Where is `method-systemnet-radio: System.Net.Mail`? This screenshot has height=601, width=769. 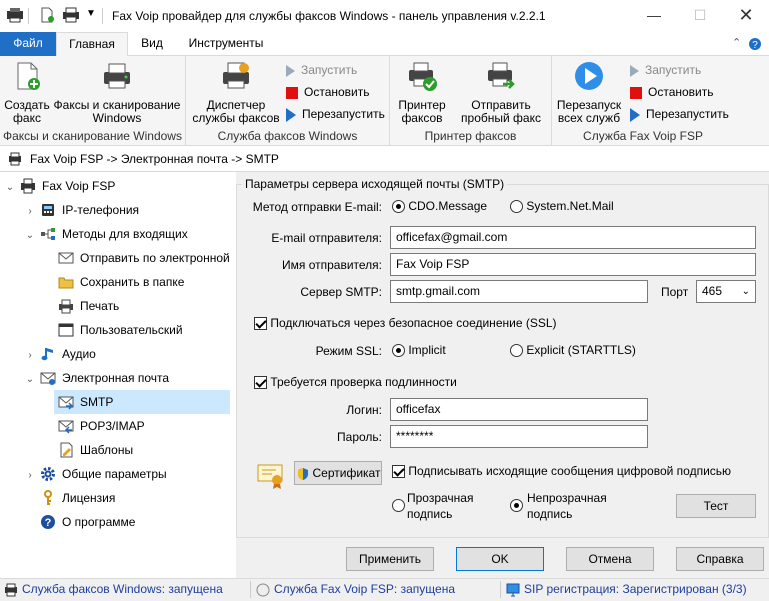 method-systemnet-radio: System.Net.Mail is located at coordinates (562, 206).